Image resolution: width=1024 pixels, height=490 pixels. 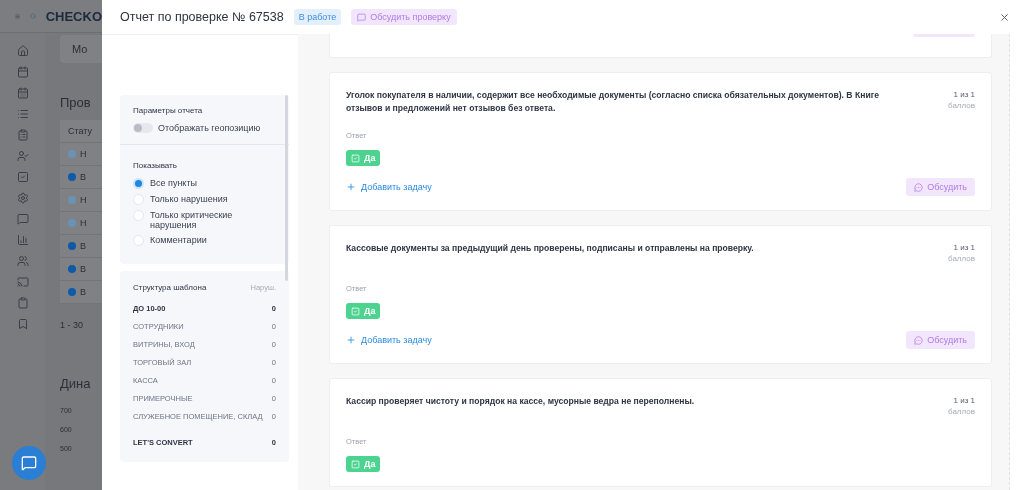 What do you see at coordinates (178, 240) in the screenshot?
I see `radio-label: Комментарии` at bounding box center [178, 240].